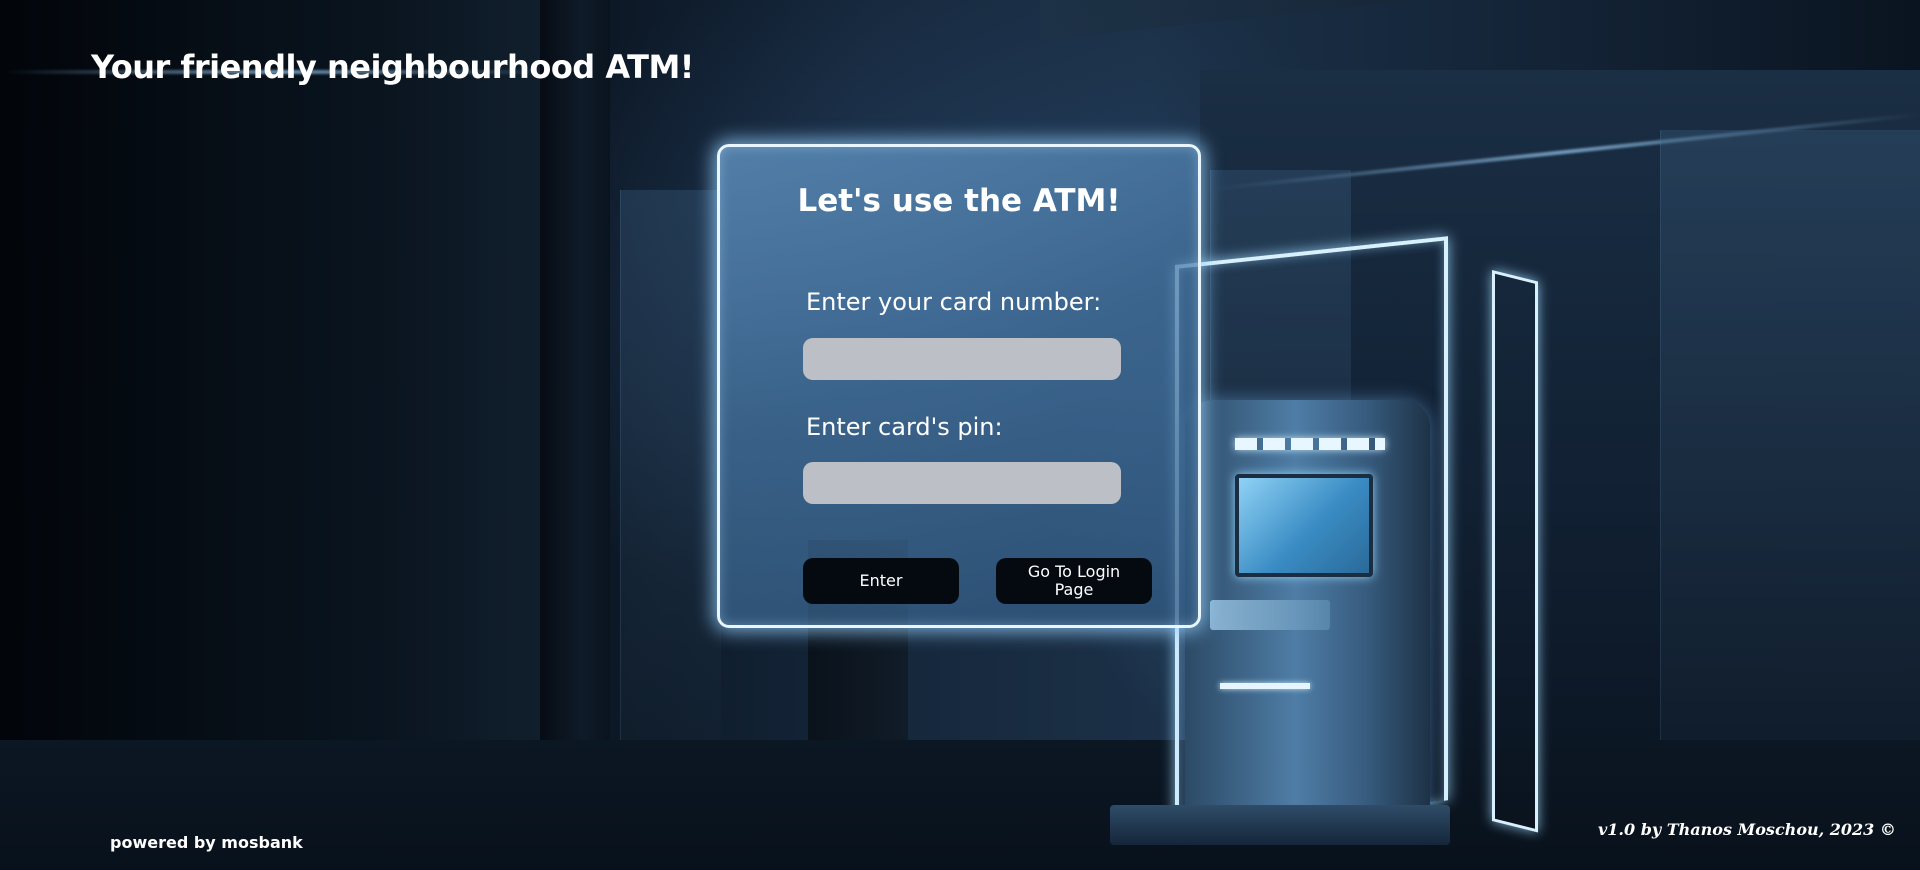 This screenshot has width=1920, height=870. I want to click on atm-neon-frame-side, so click(1515, 551).